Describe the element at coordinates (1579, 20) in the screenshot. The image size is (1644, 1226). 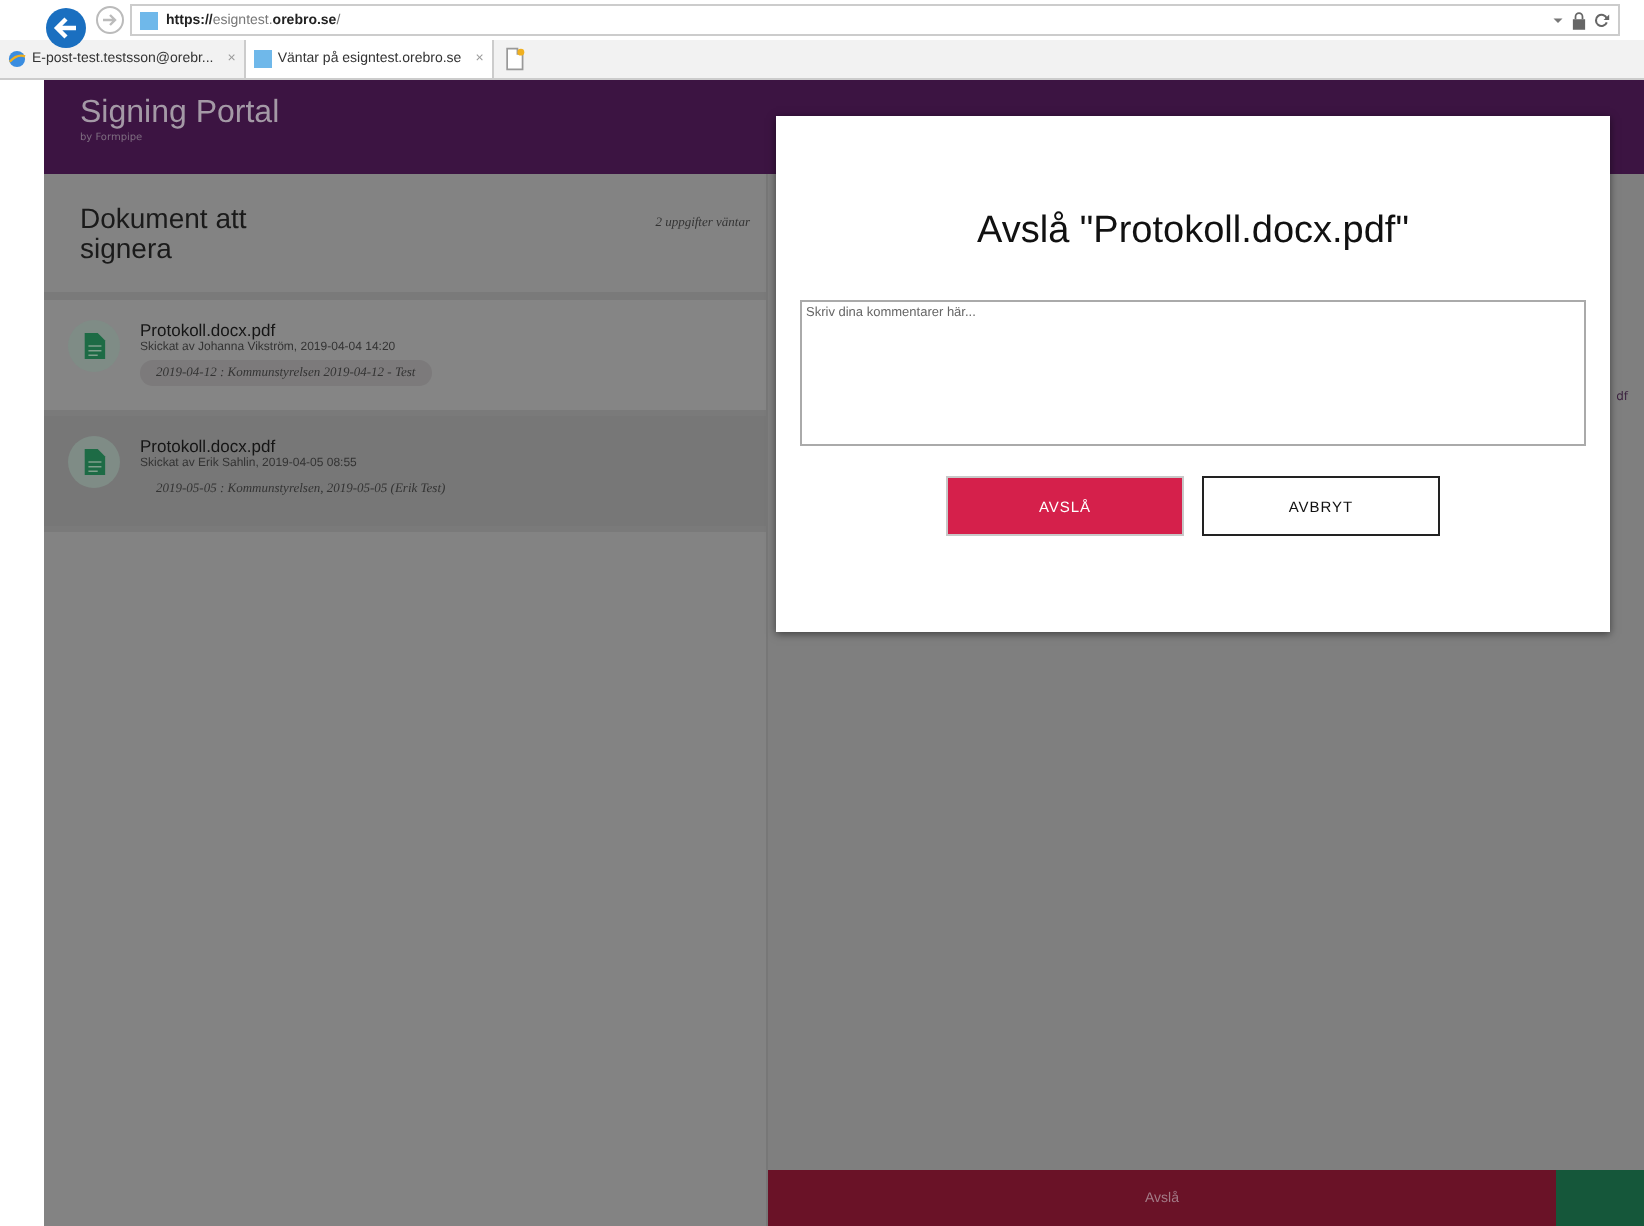
I see `lock-icon` at that location.